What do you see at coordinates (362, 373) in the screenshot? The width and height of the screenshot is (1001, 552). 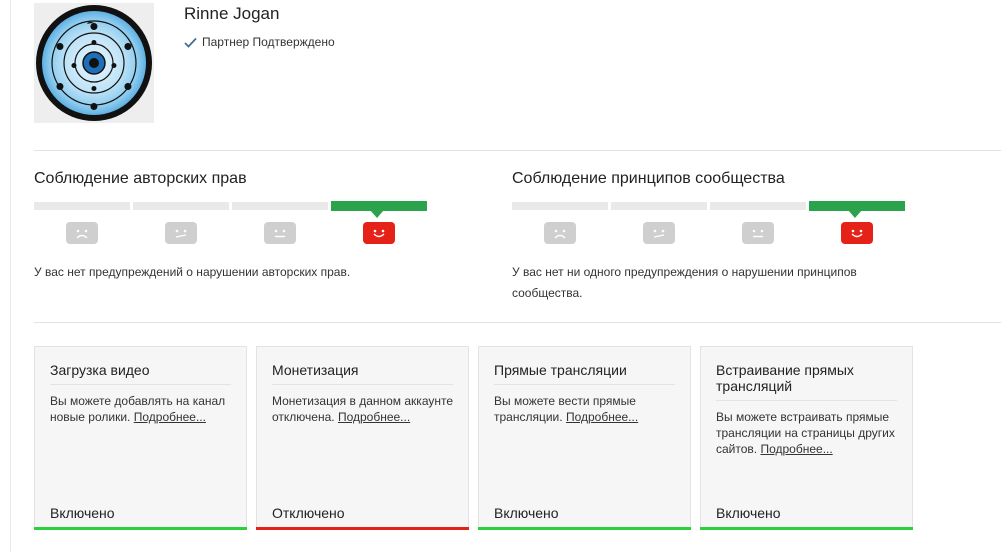 I see `card-title: Монетизация` at bounding box center [362, 373].